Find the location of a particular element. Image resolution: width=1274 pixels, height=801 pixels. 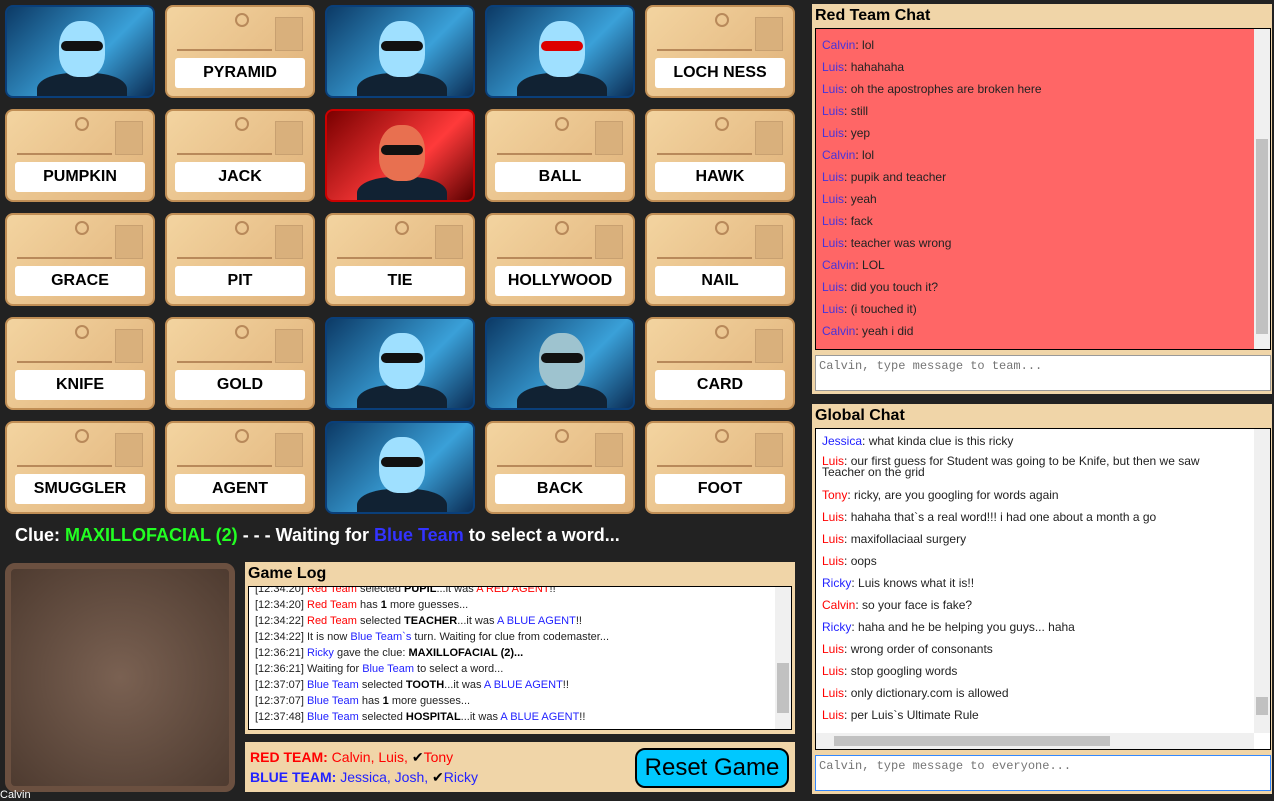

chat-text: hahahaha is located at coordinates (877, 67).